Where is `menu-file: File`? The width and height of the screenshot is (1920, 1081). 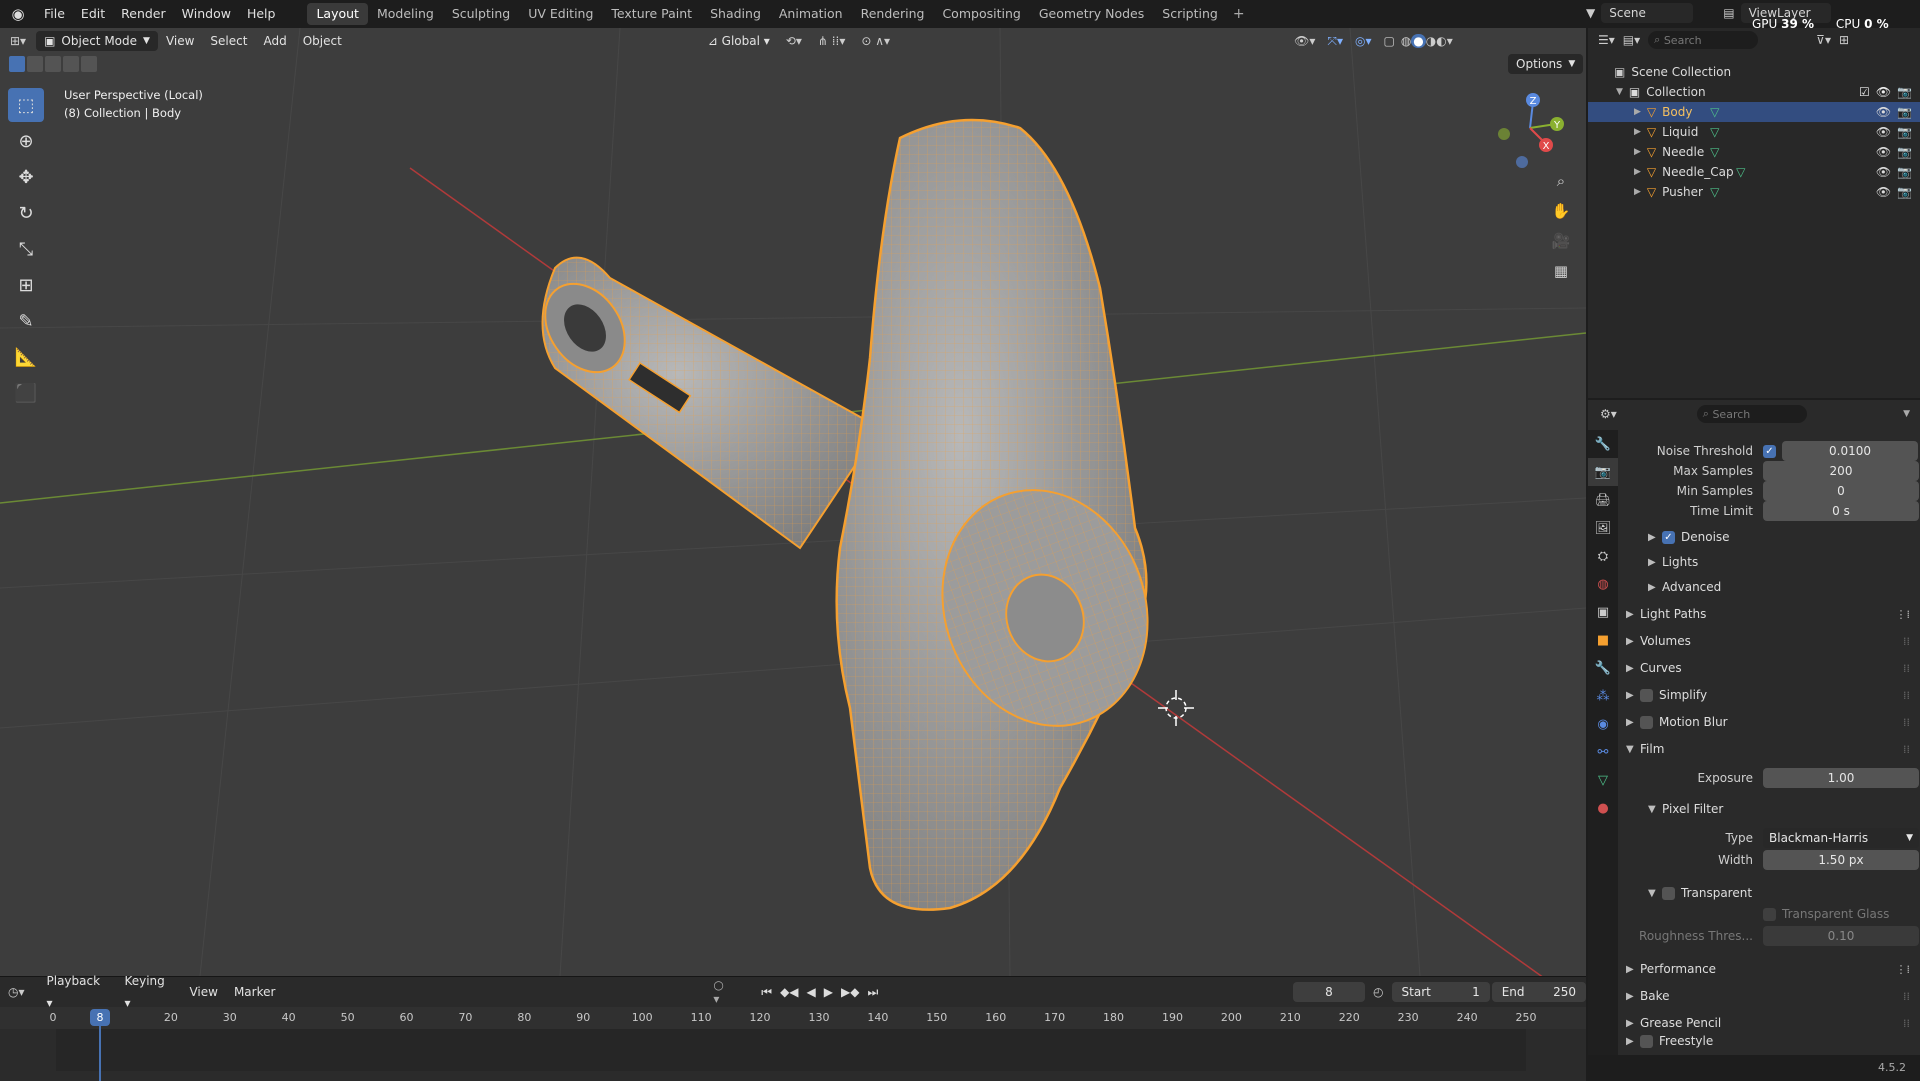 menu-file: File is located at coordinates (54, 14).